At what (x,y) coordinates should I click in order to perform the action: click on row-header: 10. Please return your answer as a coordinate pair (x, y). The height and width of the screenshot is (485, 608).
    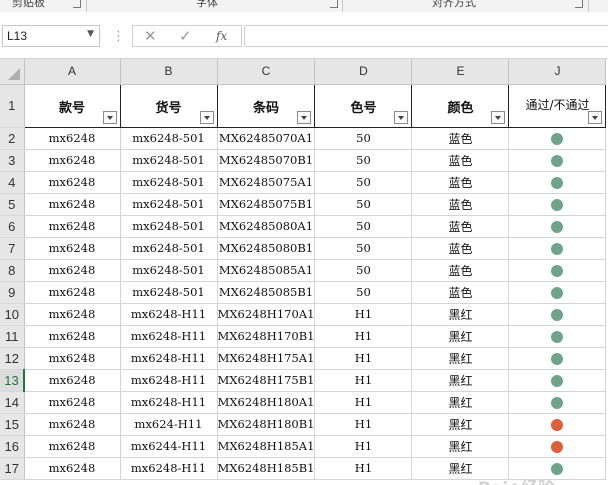
    Looking at the image, I should click on (12, 314).